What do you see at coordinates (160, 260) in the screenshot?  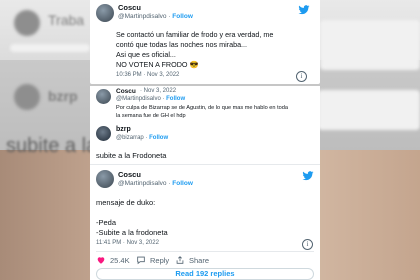 I see `reply-label: Reply` at bounding box center [160, 260].